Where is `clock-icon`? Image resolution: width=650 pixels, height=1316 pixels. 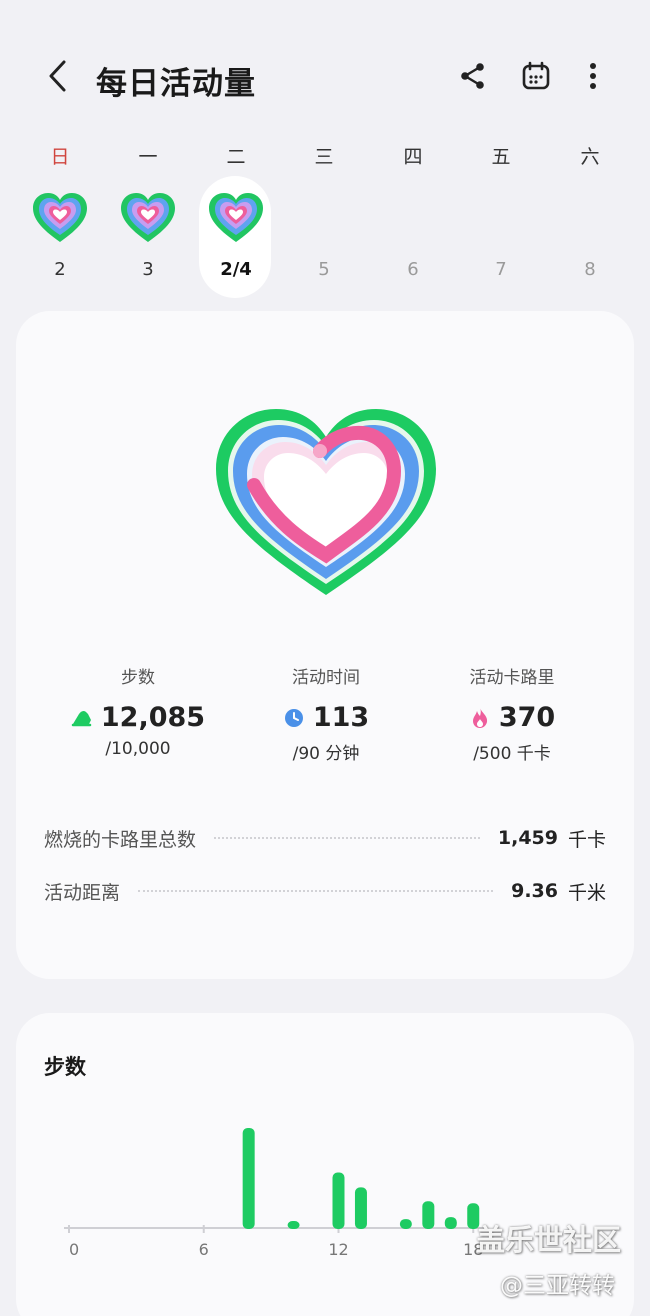
clock-icon is located at coordinates (294, 718).